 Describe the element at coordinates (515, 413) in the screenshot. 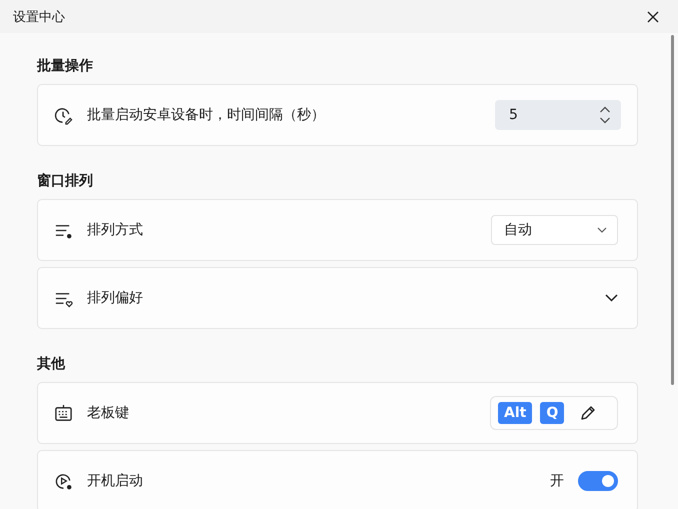

I see `key-badge: Alt` at that location.